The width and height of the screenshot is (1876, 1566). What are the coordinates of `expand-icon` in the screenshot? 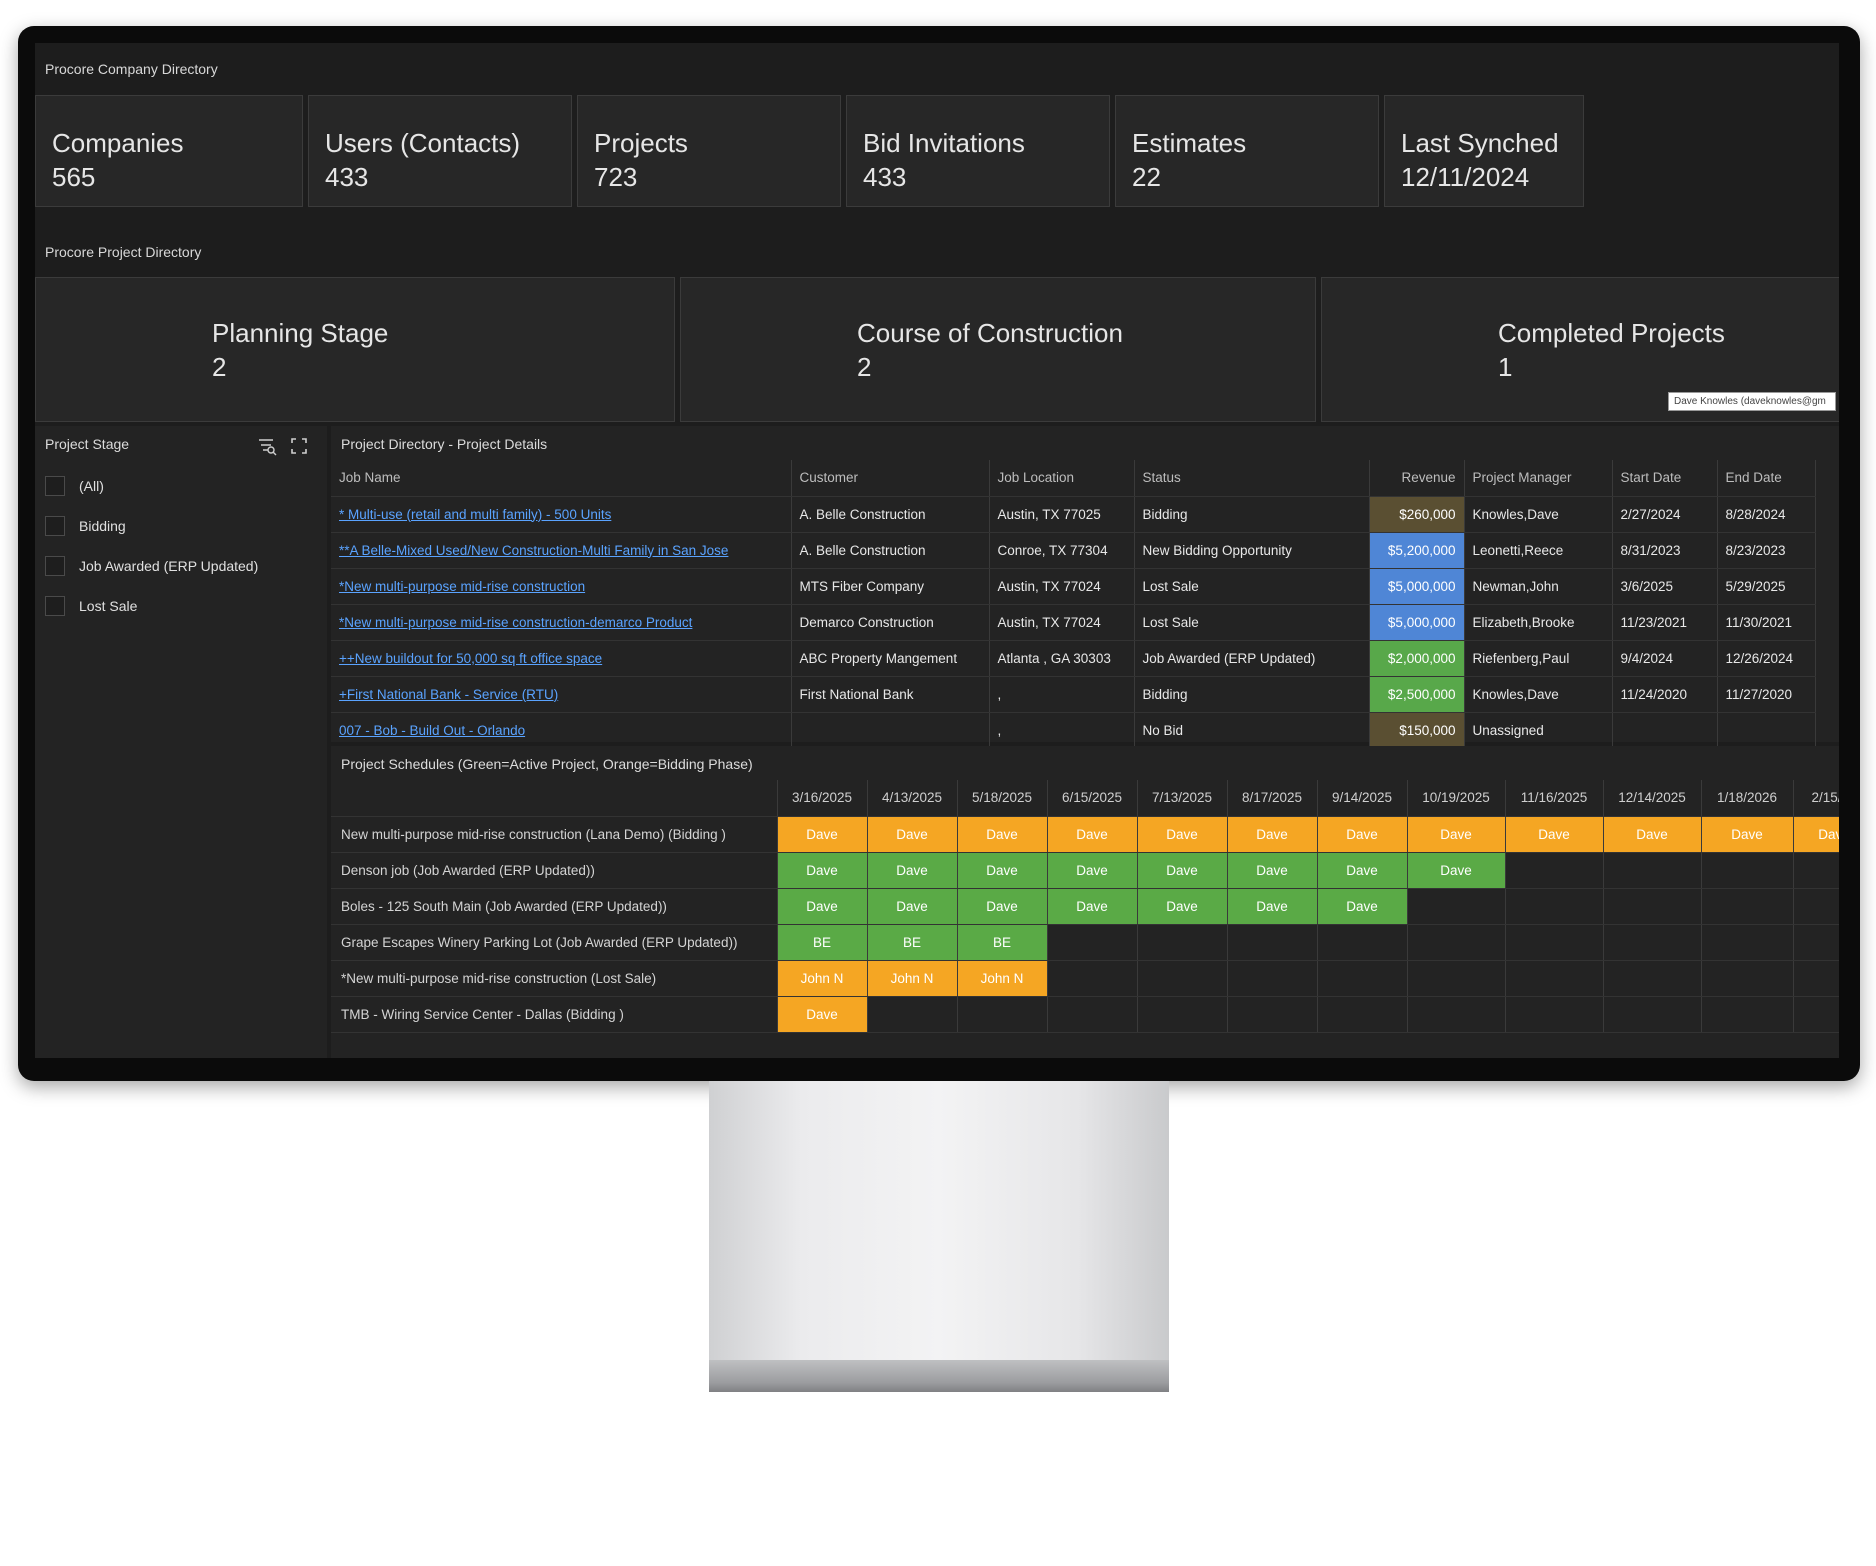 It's located at (299, 446).